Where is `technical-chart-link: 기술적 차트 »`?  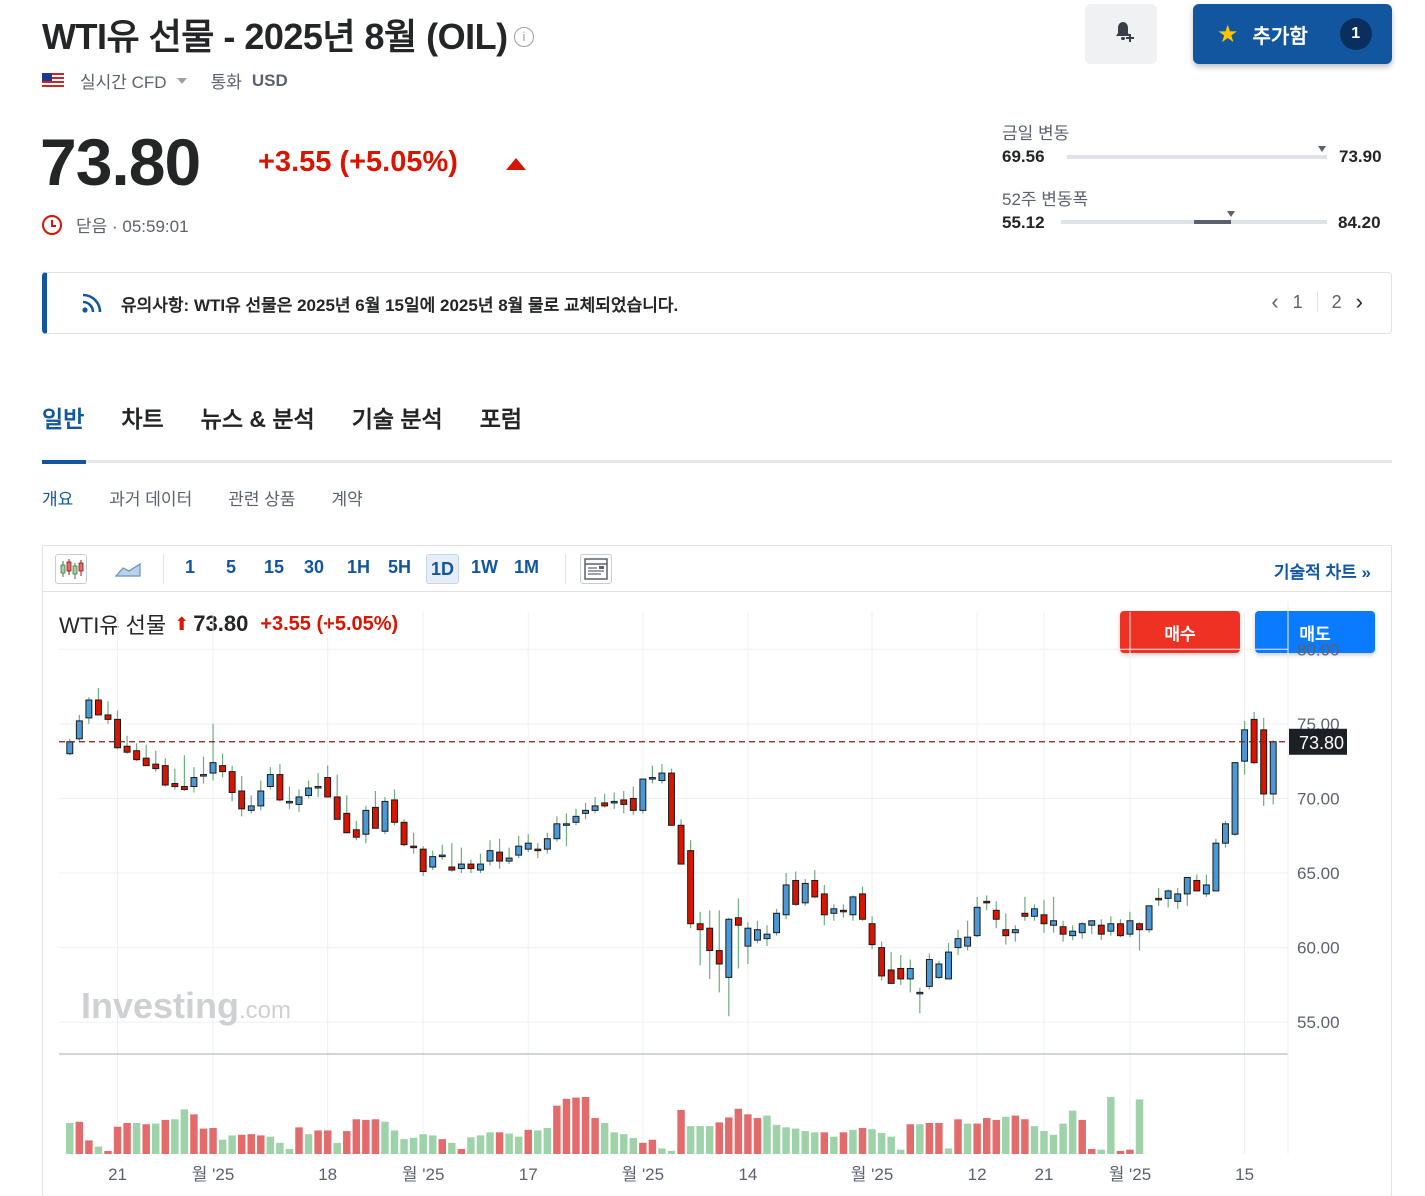 technical-chart-link: 기술적 차트 » is located at coordinates (1322, 570).